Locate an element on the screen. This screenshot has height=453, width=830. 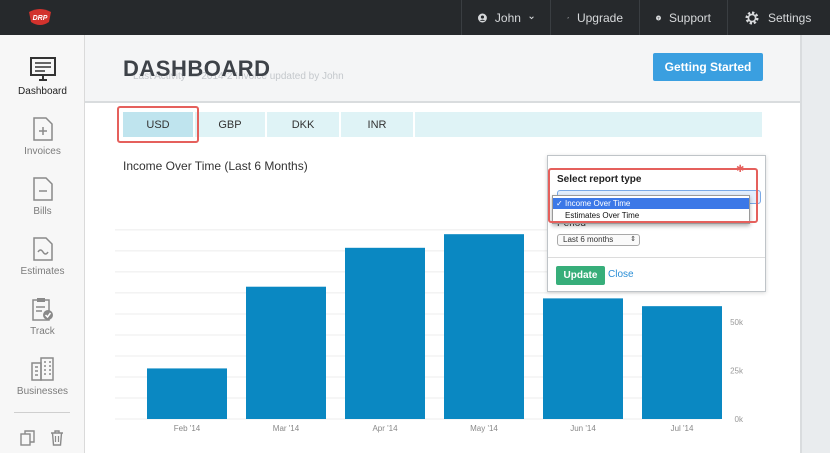
sidebar-item-invoices: Invoices is located at coordinates (42, 137).